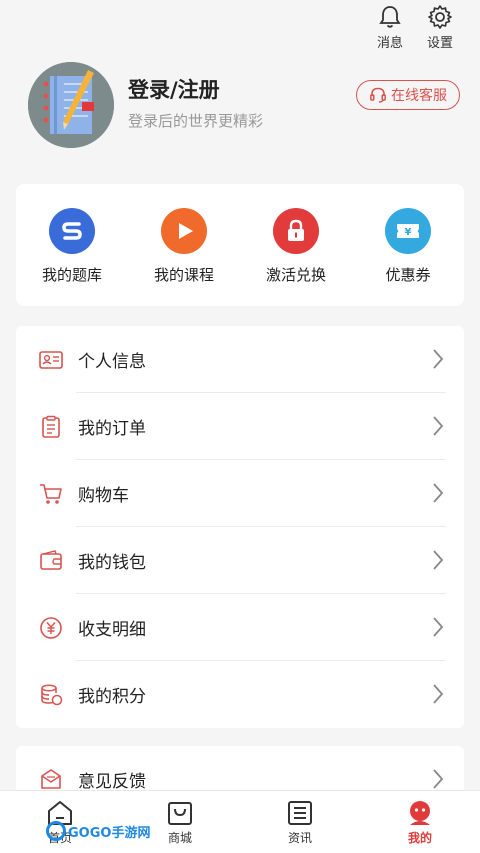 The width and height of the screenshot is (480, 853). I want to click on quick-item-activate: 激活兑换, so click(296, 257).